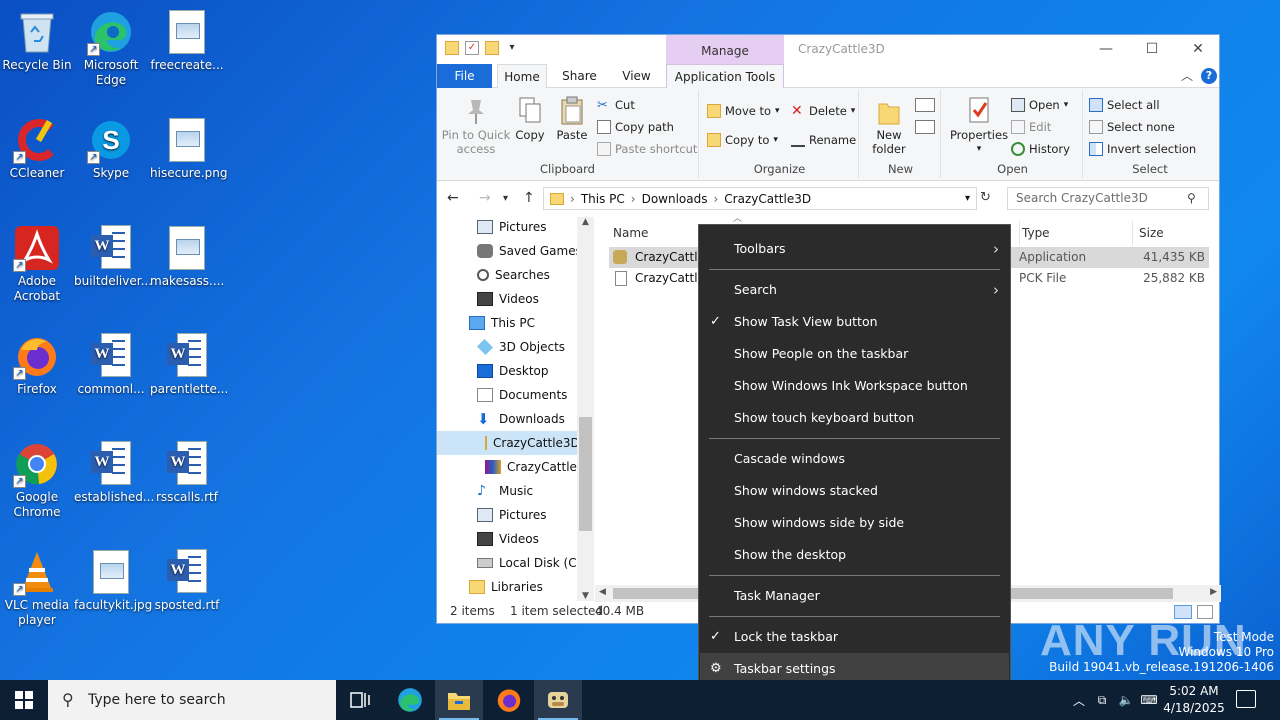  I want to click on column-header-type: Type, so click(1034, 233).